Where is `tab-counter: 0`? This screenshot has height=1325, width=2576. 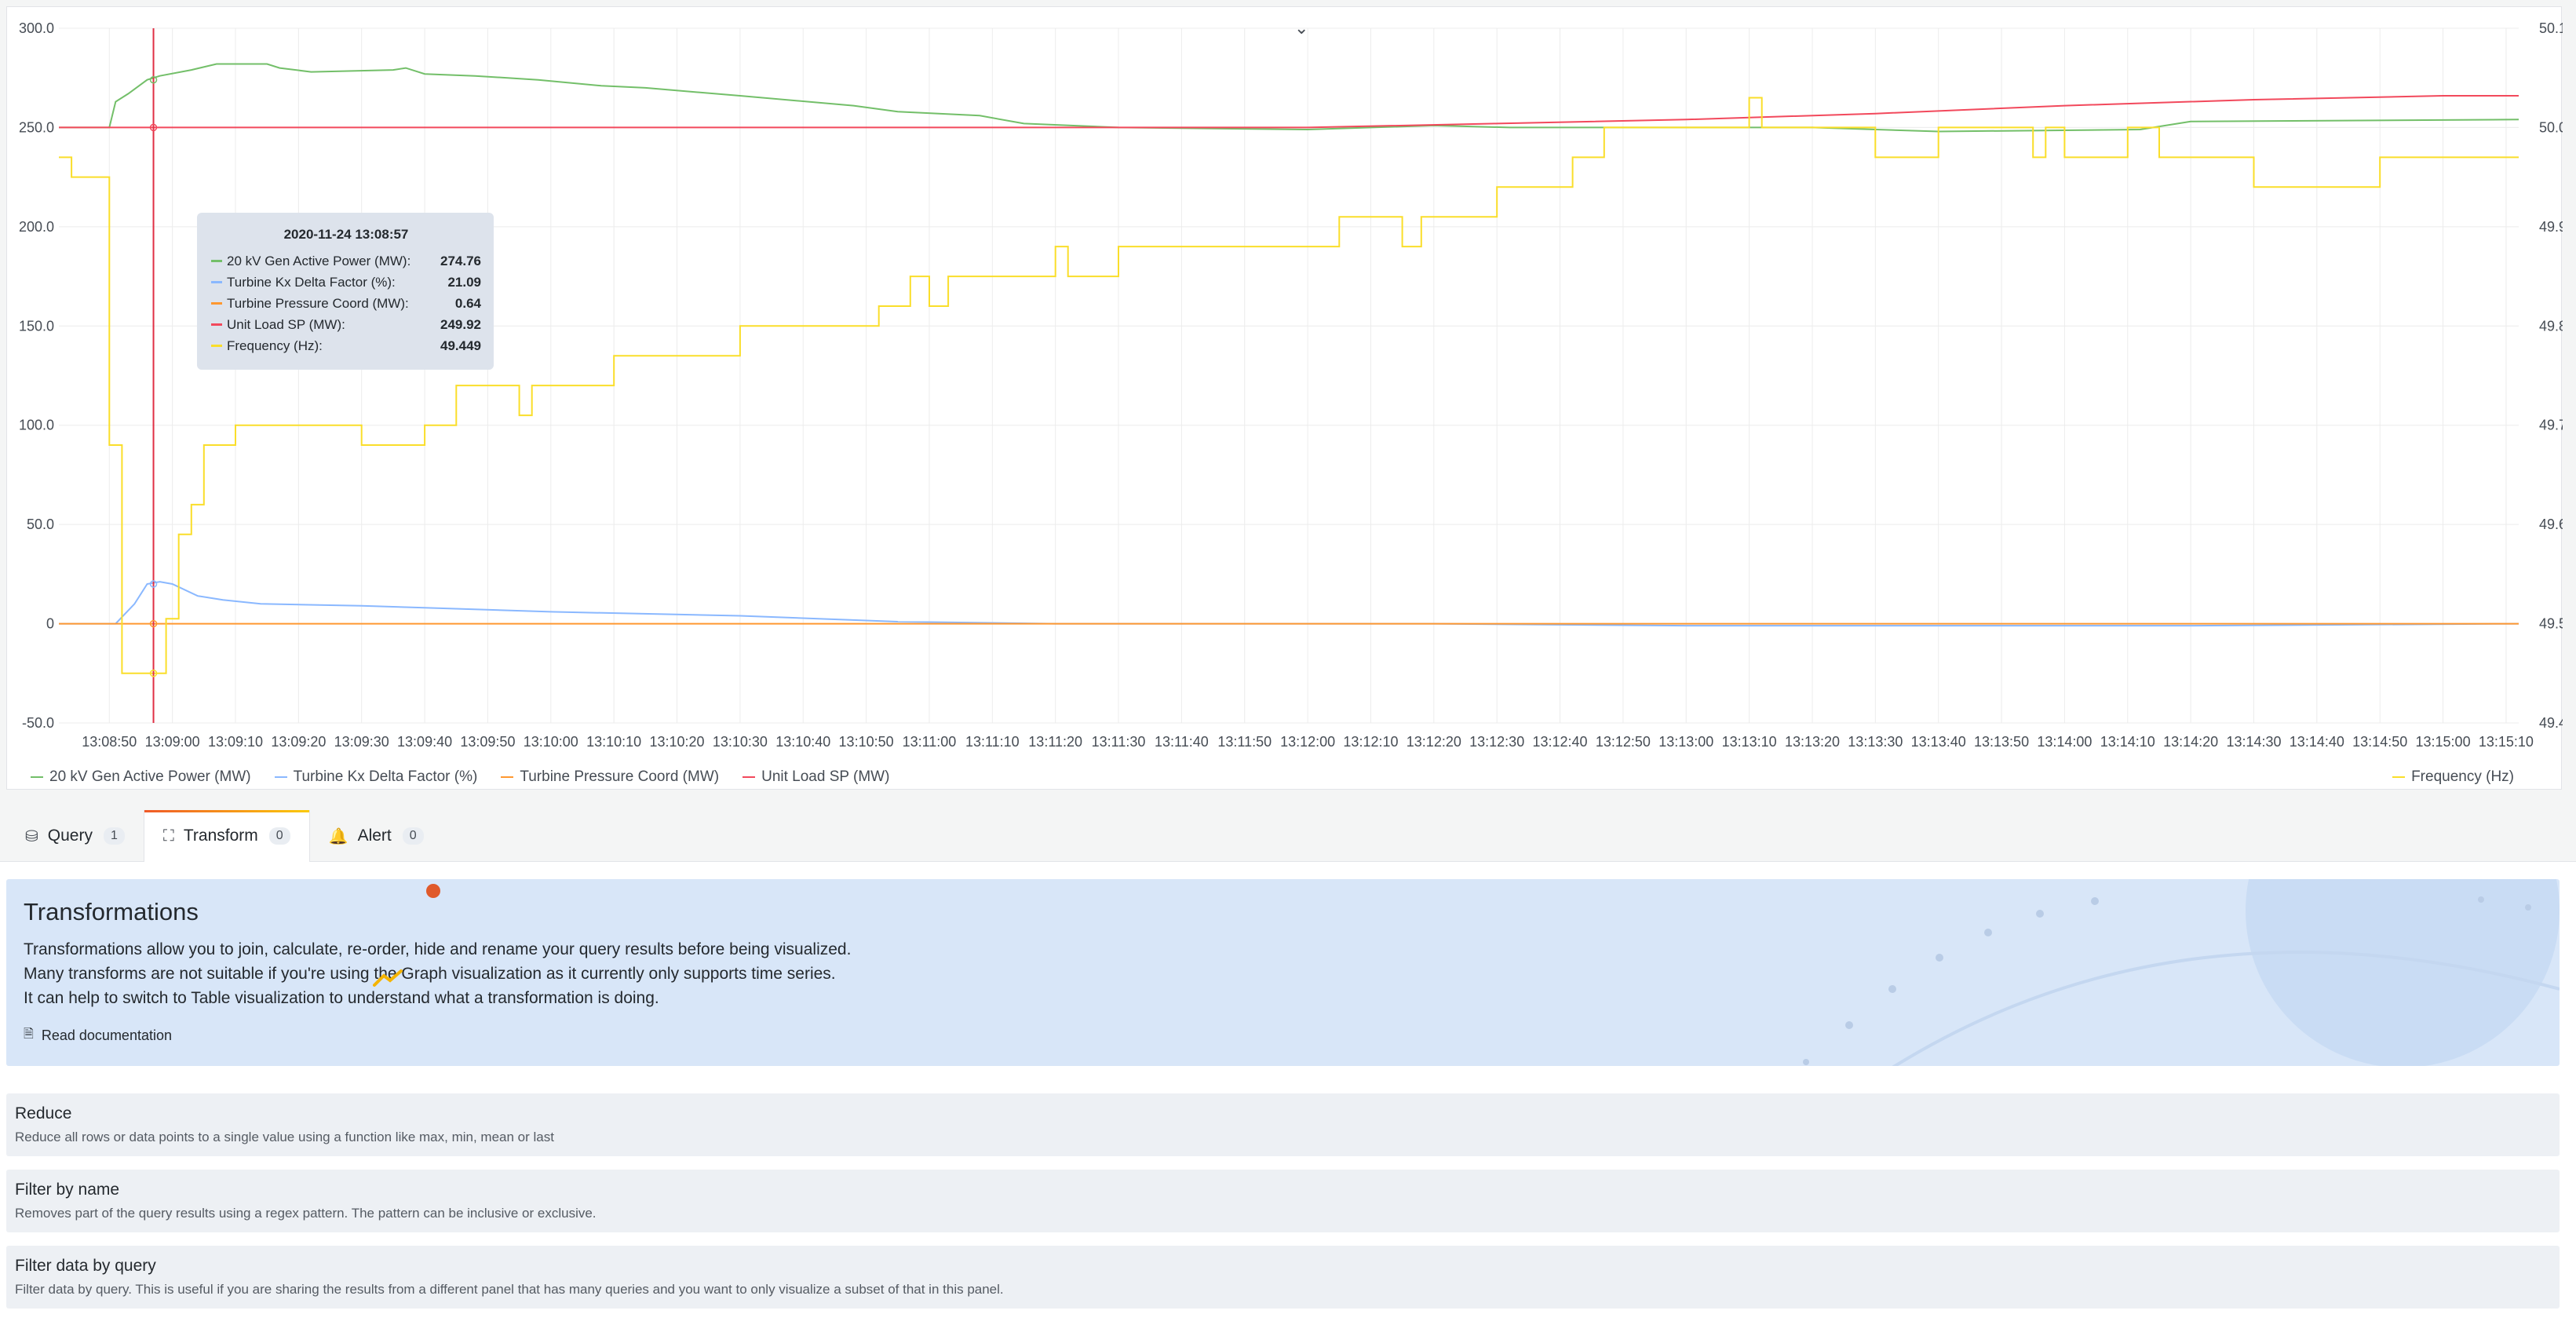 tab-counter: 0 is located at coordinates (279, 836).